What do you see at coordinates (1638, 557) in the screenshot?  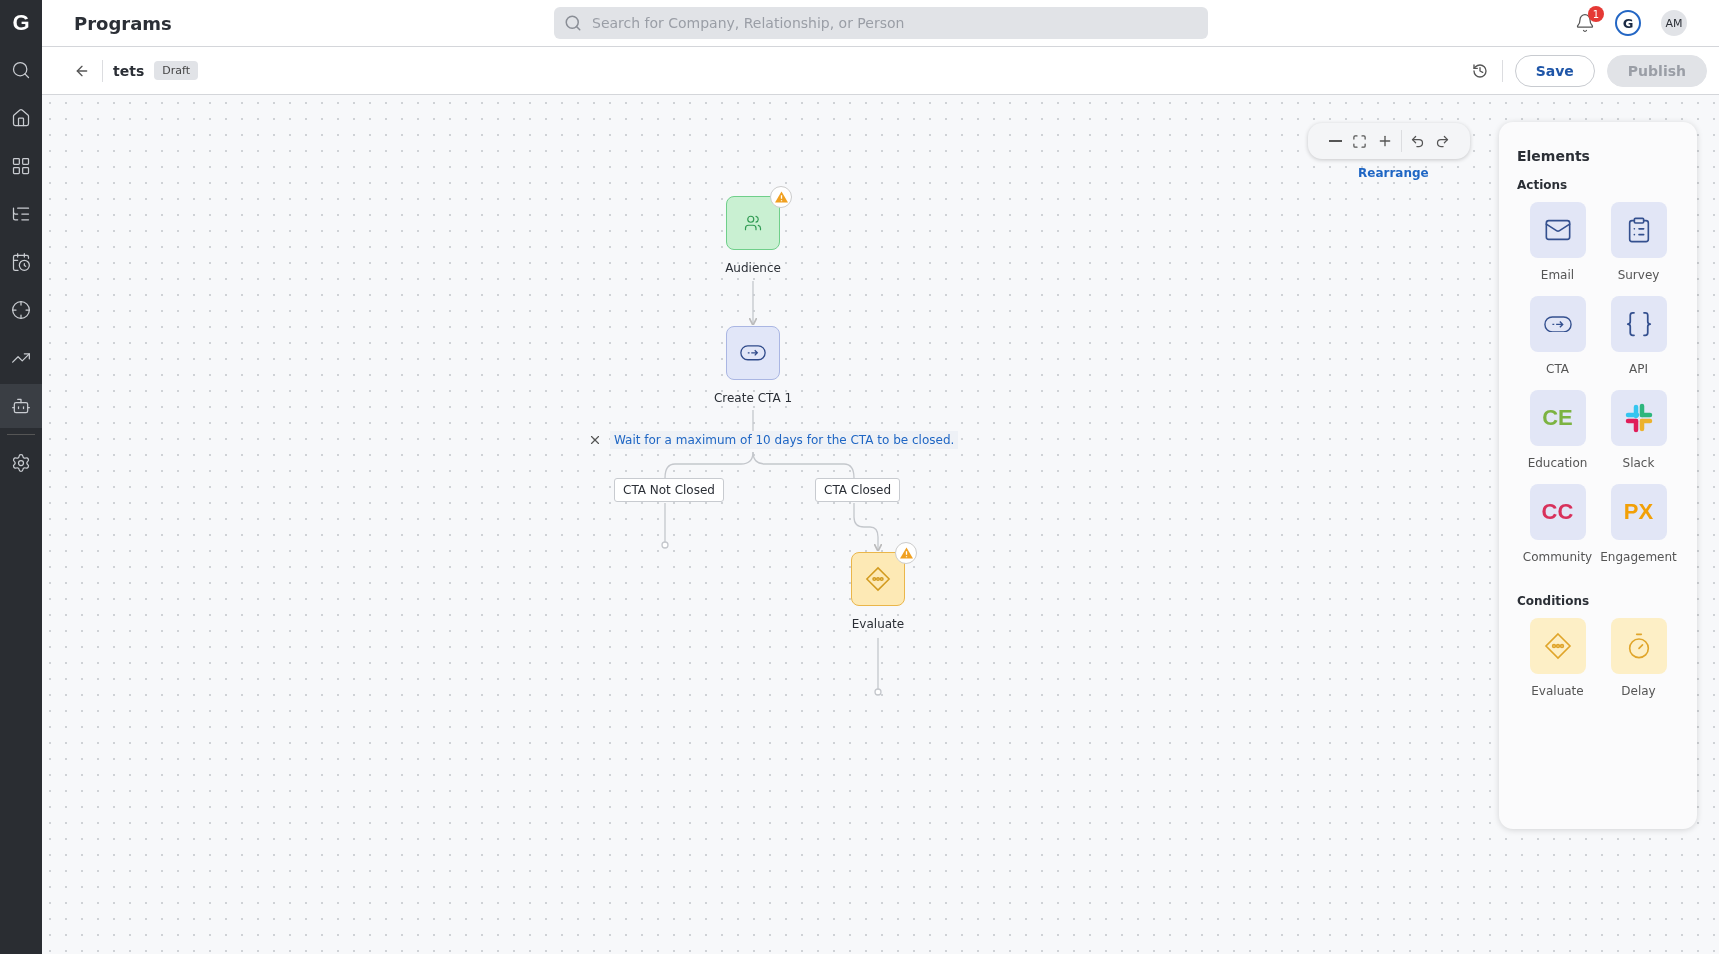 I see `element-label: Engagement` at bounding box center [1638, 557].